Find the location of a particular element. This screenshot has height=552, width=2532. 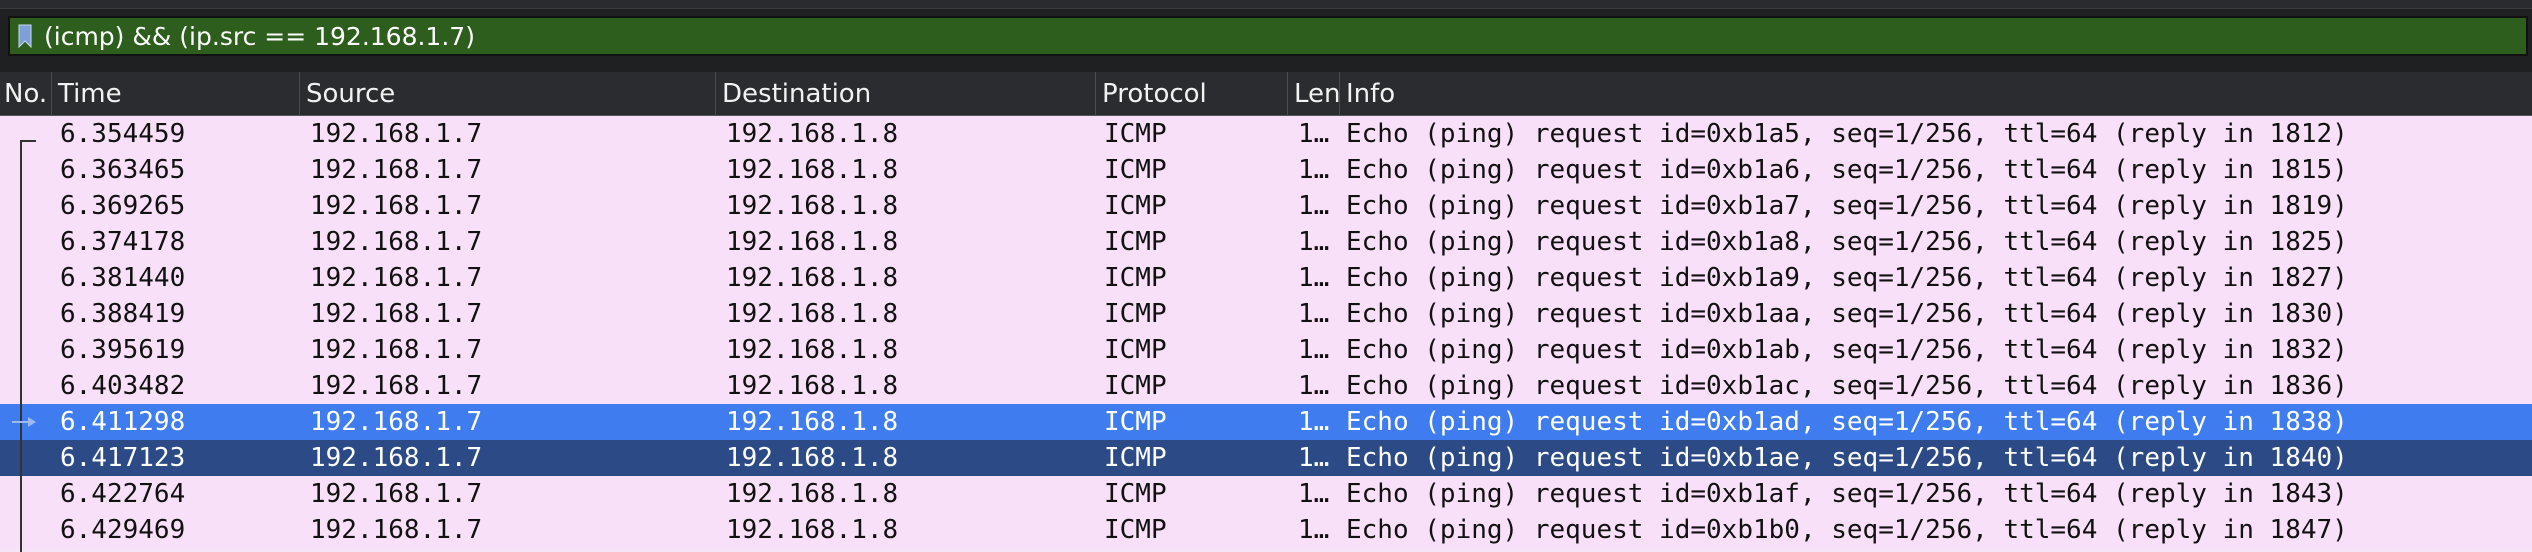

packet-time: 6.411298 is located at coordinates (123, 422).